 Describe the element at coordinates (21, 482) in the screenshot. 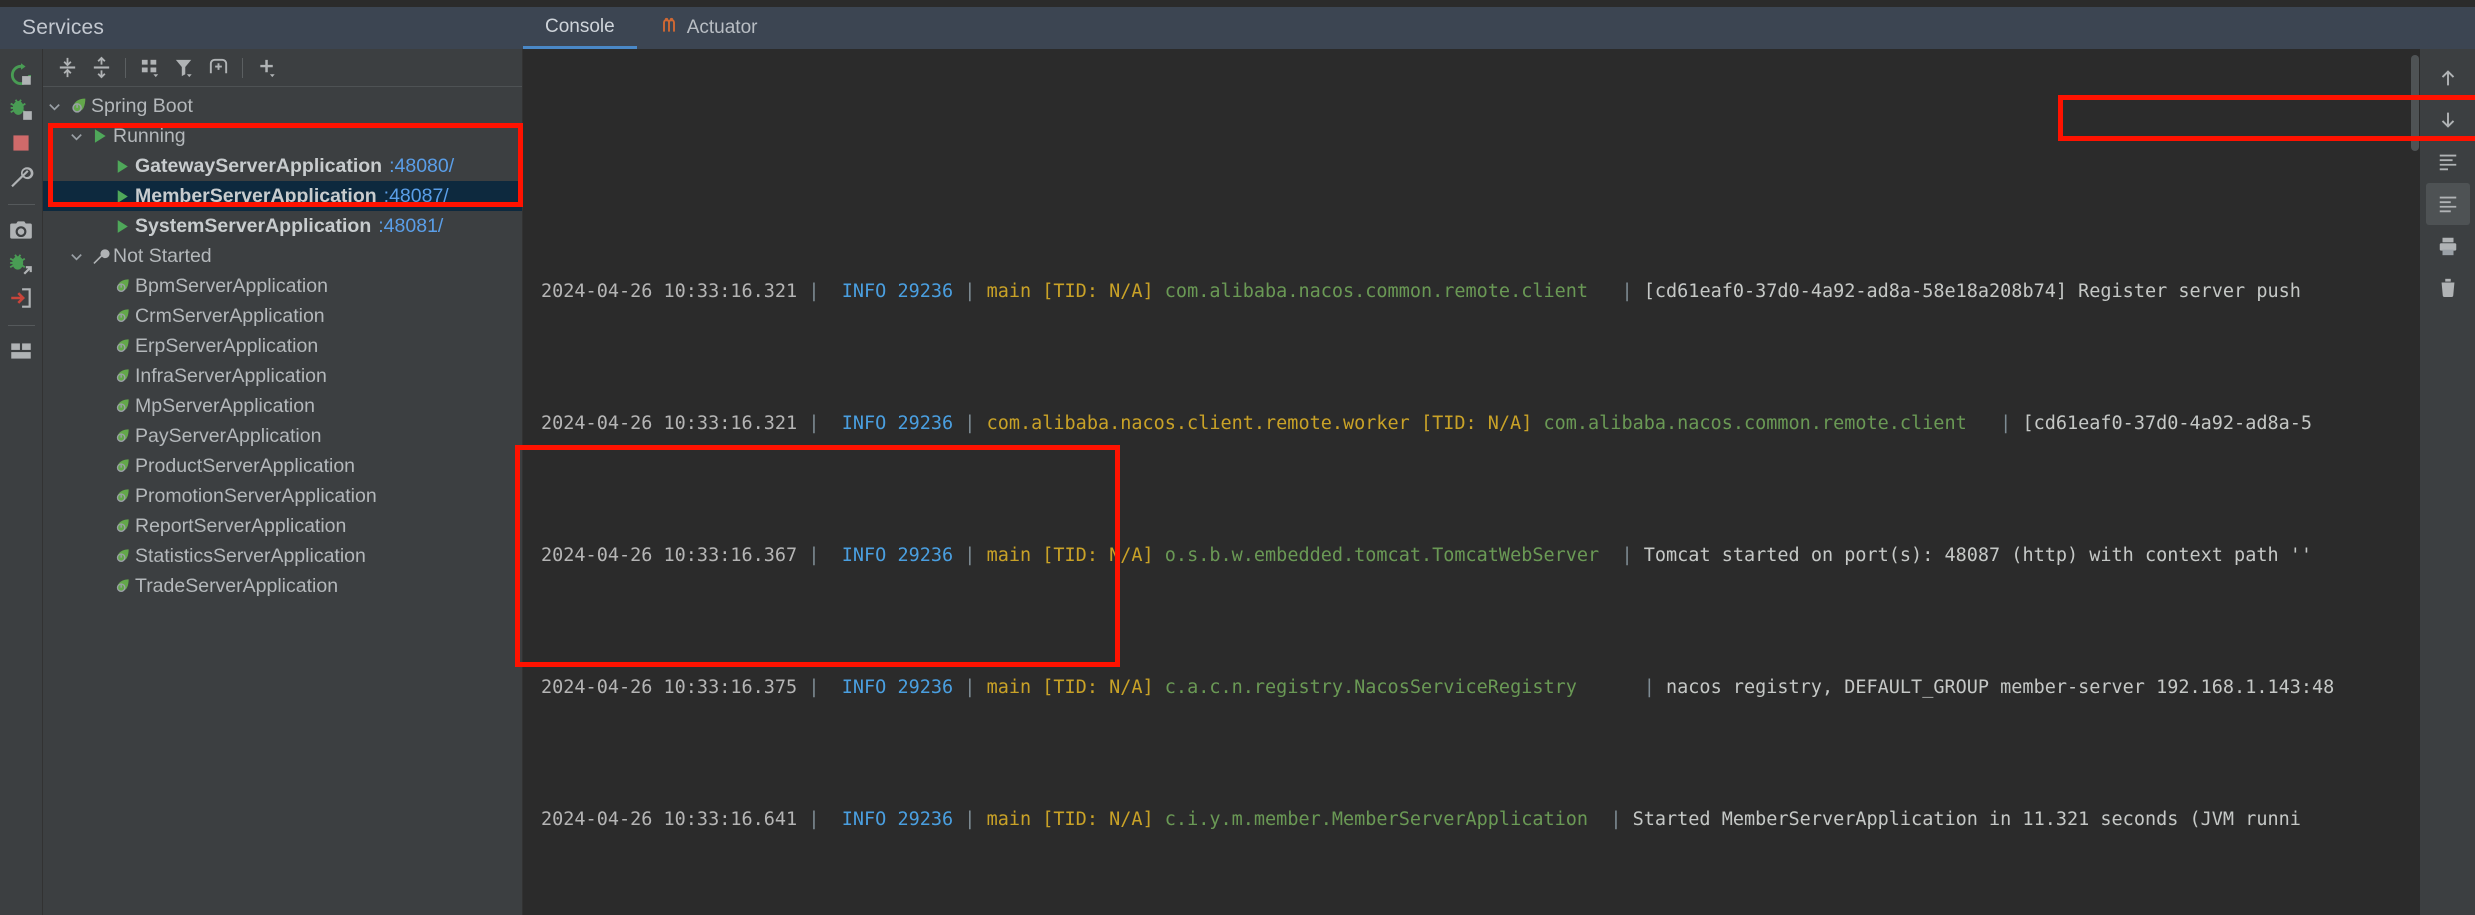

I see `run-actions-rail` at that location.